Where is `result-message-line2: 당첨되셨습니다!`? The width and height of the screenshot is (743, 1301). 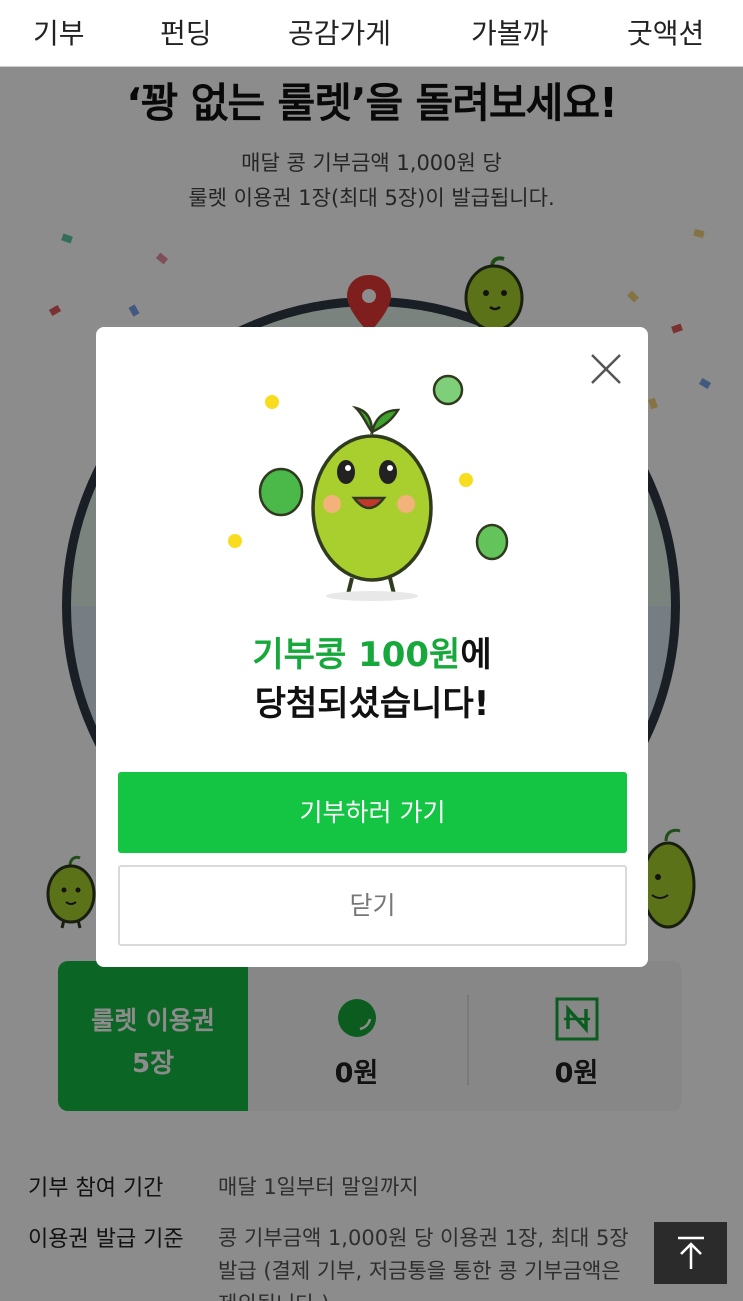 result-message-line2: 당첨되셨습니다! is located at coordinates (372, 704).